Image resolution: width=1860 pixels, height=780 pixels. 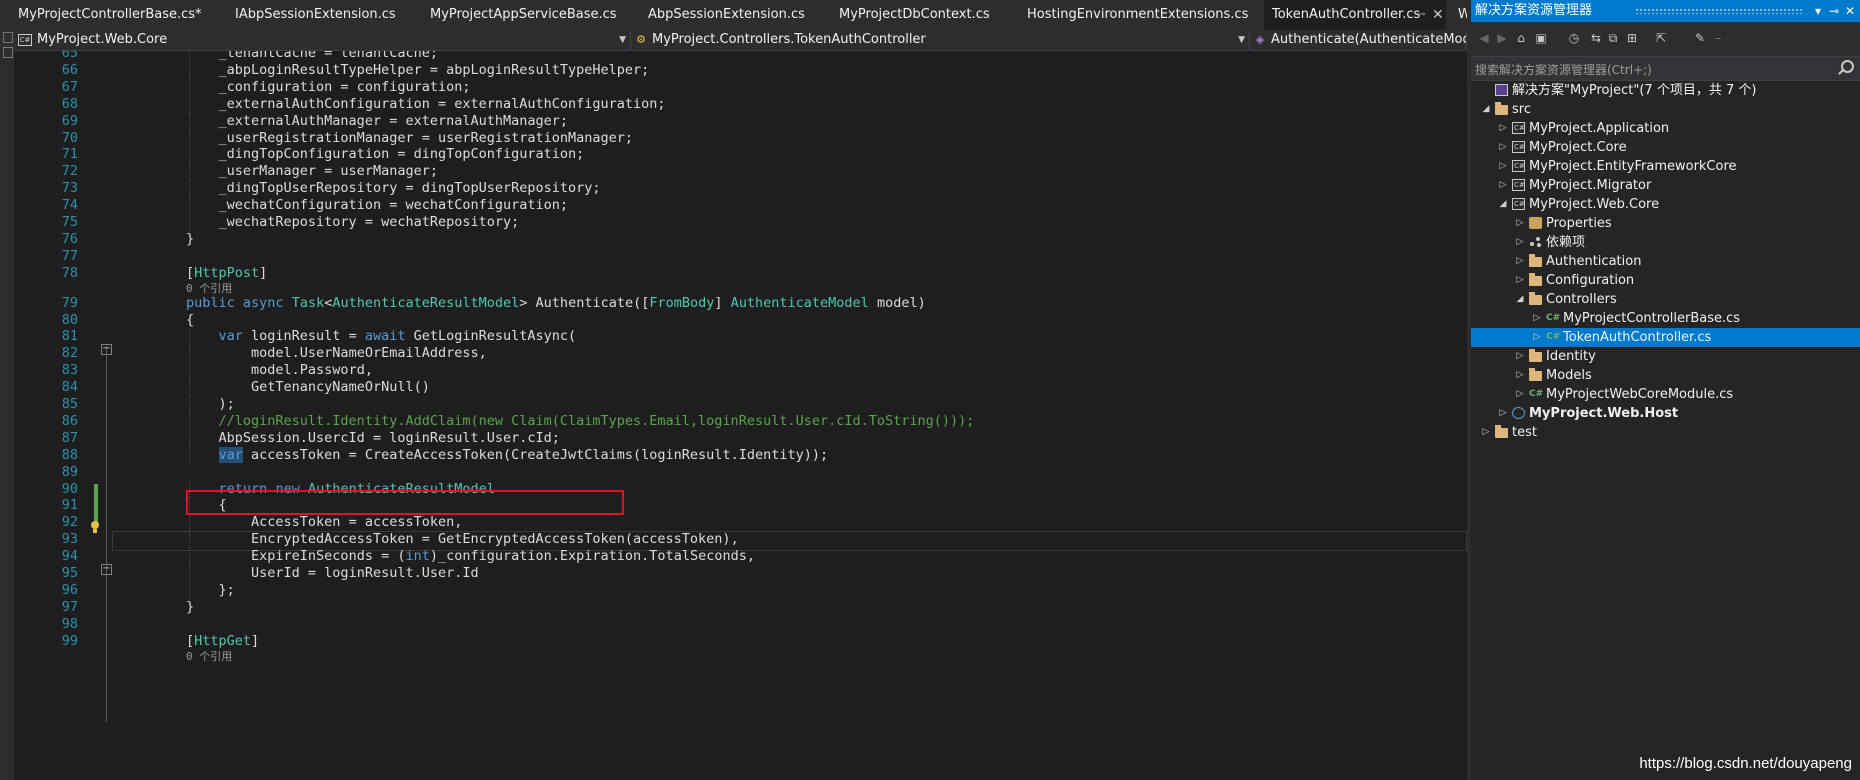 What do you see at coordinates (1665, 166) in the screenshot?
I see `tree-item: ▷ MyProject.EntityFrameworkCore` at bounding box center [1665, 166].